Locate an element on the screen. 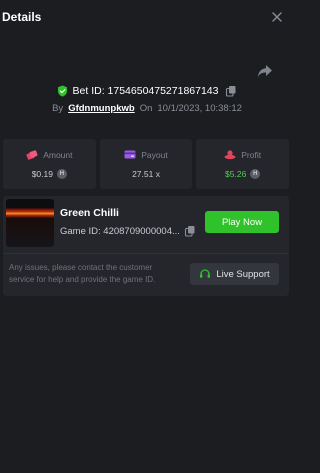 The height and width of the screenshot is (473, 320). stat-payout-value: 27.51 x is located at coordinates (146, 174).